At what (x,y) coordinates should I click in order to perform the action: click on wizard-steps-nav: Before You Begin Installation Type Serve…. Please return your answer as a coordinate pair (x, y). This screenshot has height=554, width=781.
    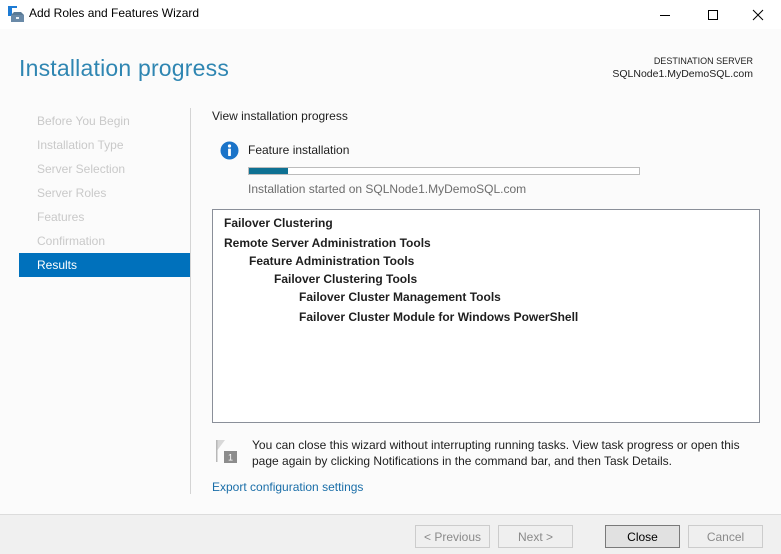
    Looking at the image, I should click on (104, 193).